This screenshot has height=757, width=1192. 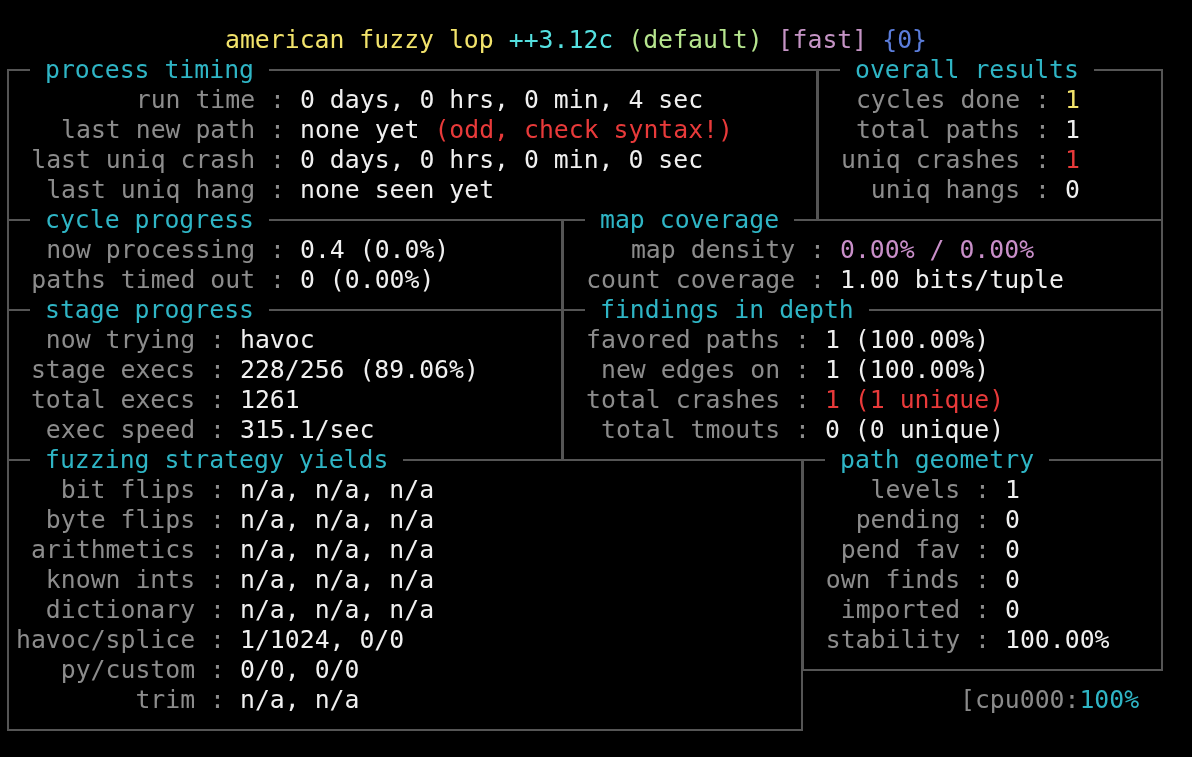 What do you see at coordinates (134, 520) in the screenshot?
I see `stat-label: byte flips :` at bounding box center [134, 520].